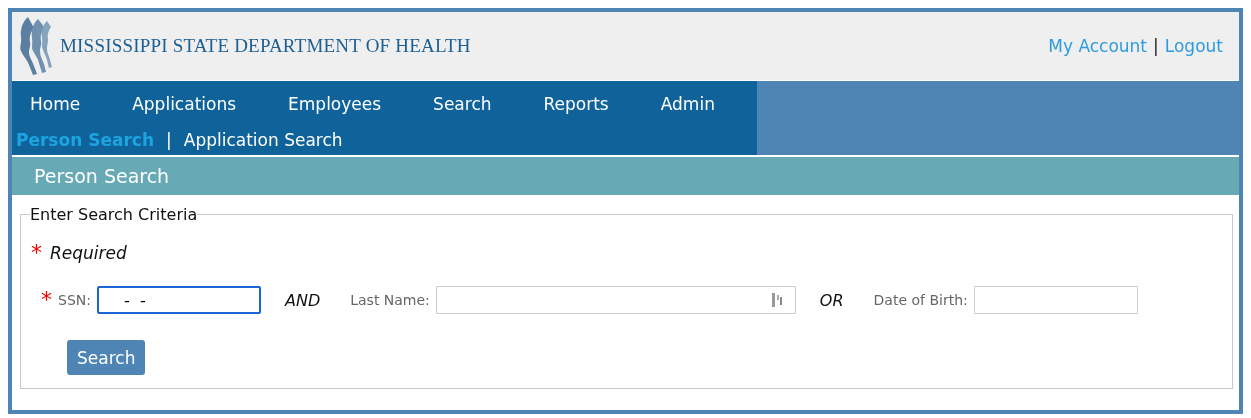  I want to click on profile-heads-logo-icon, so click(35, 46).